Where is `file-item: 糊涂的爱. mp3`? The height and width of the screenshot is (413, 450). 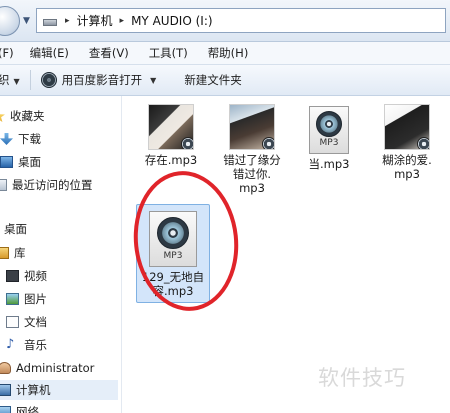 file-item: 糊涂的爱. mp3 is located at coordinates (407, 142).